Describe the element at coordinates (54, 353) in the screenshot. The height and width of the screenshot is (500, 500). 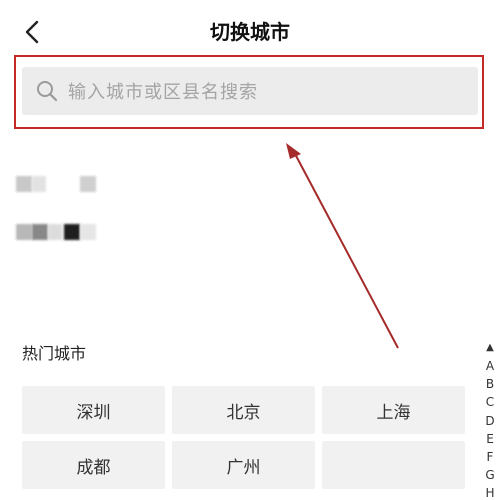
I see `hot-cities-title: 热门城市` at that location.